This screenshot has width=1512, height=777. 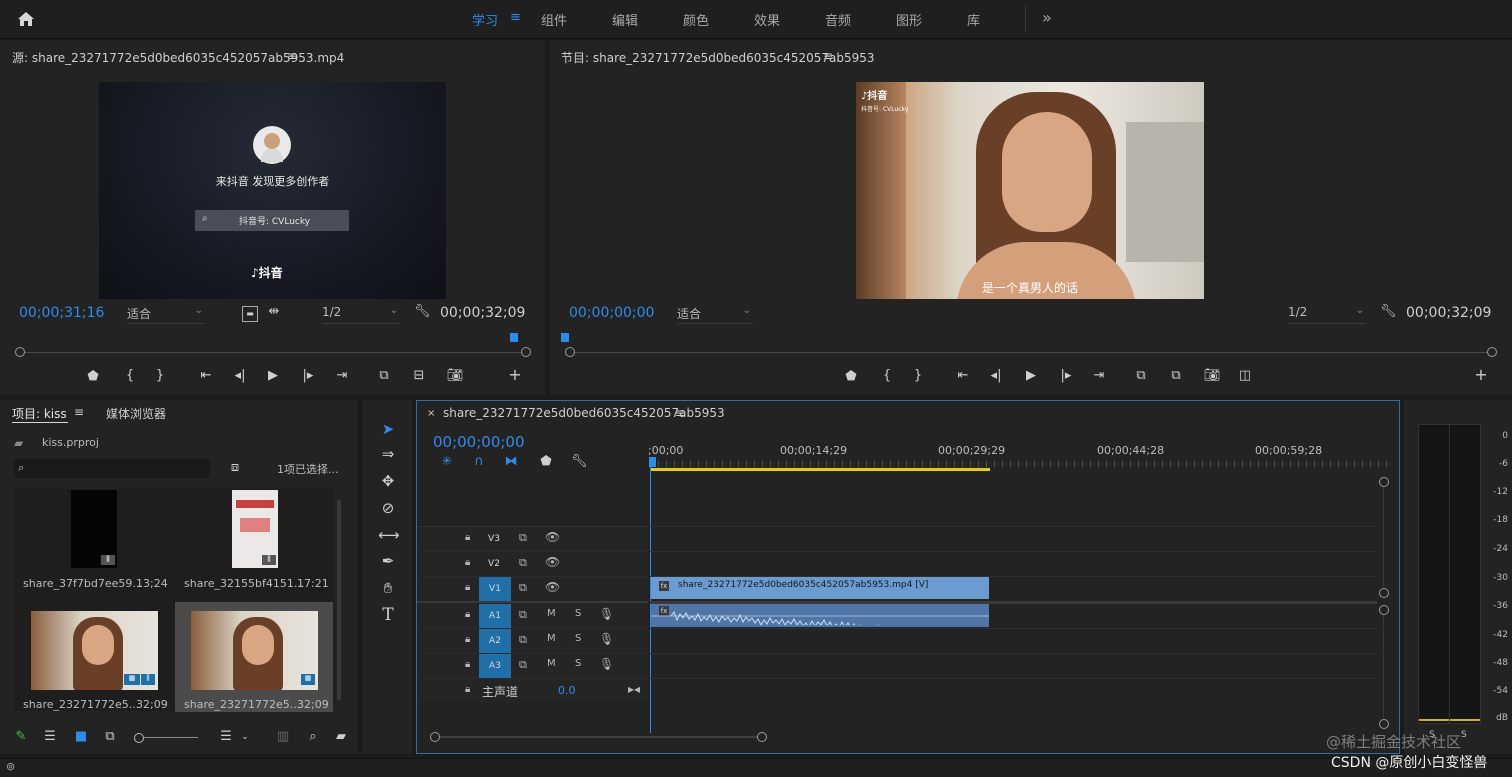 What do you see at coordinates (1384, 724) in the screenshot?
I see `audio-tracks-scroll-bottom` at bounding box center [1384, 724].